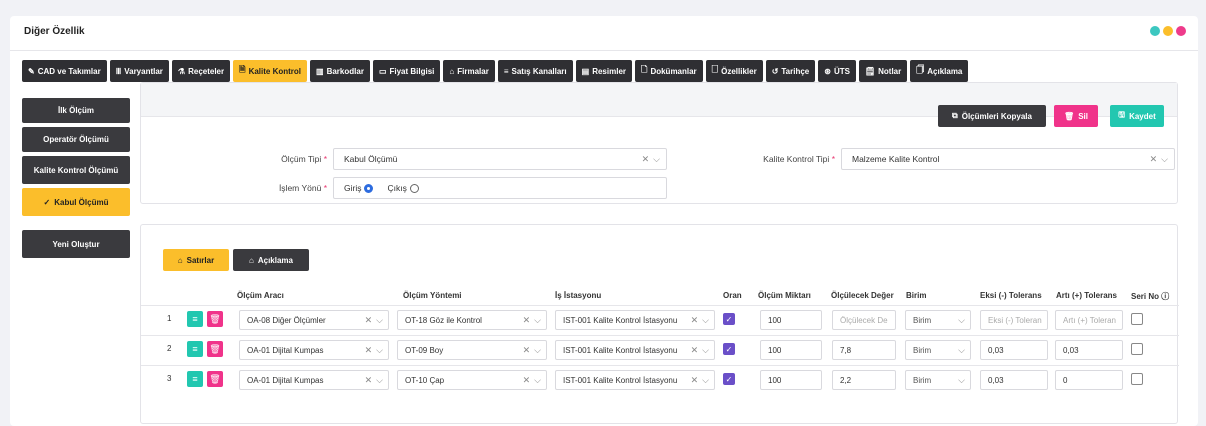 The height and width of the screenshot is (426, 1206). I want to click on tab-varyantlar: Ⅲ Varyantlar, so click(139, 71).